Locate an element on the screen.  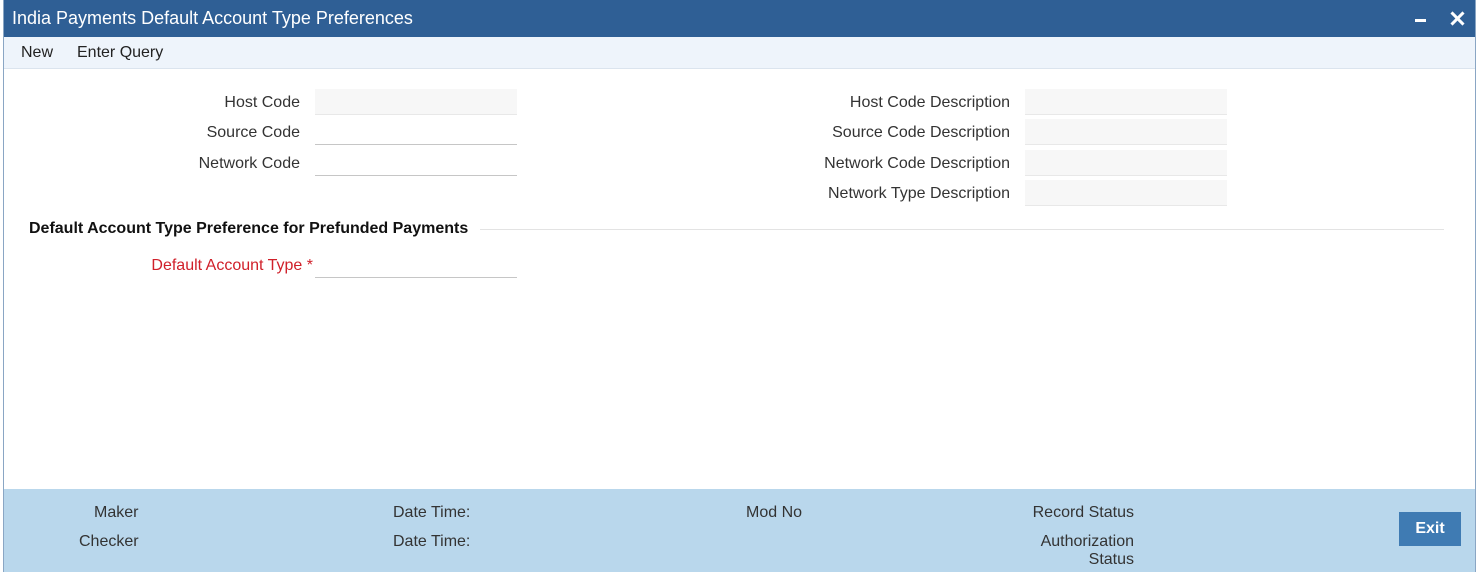
source-code-description-label: Source Code Description is located at coordinates (921, 132).